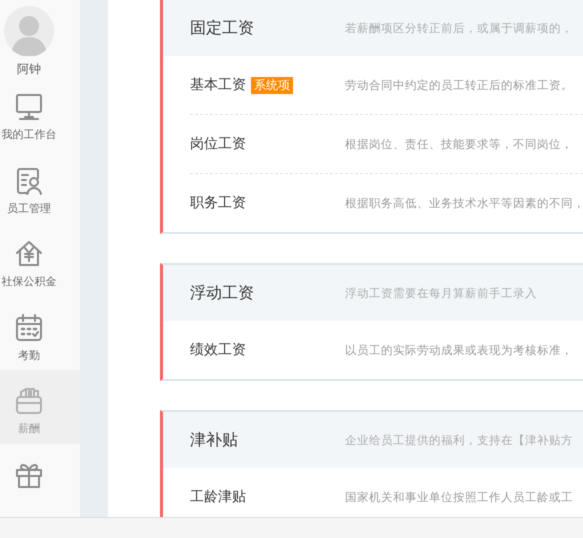  Describe the element at coordinates (222, 293) in the screenshot. I see `section-title: 浮动工资` at that location.